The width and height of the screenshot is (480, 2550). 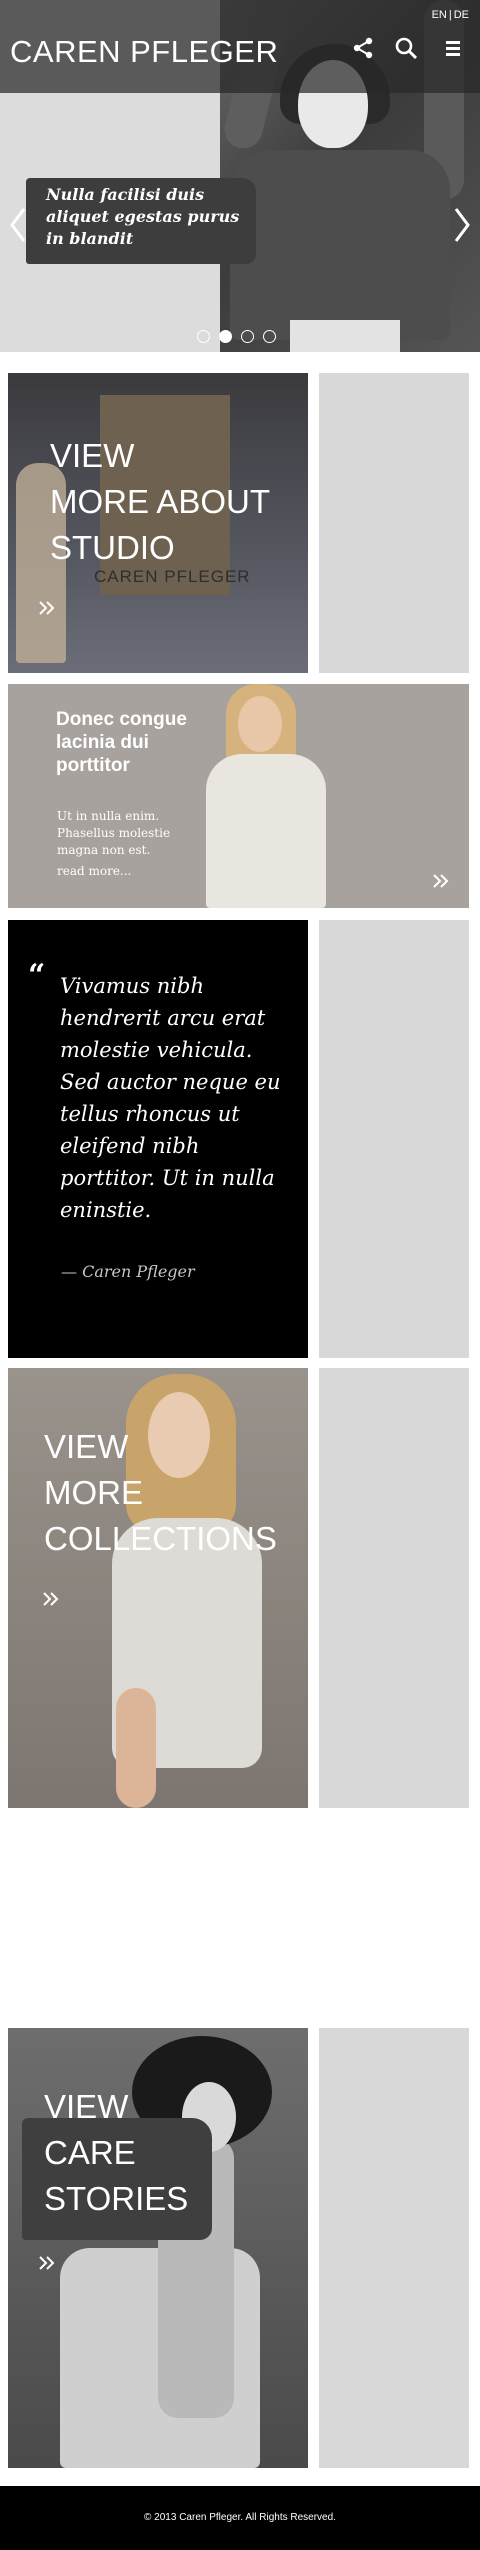 What do you see at coordinates (116, 2198) in the screenshot?
I see `care-title-line3: STORIES` at bounding box center [116, 2198].